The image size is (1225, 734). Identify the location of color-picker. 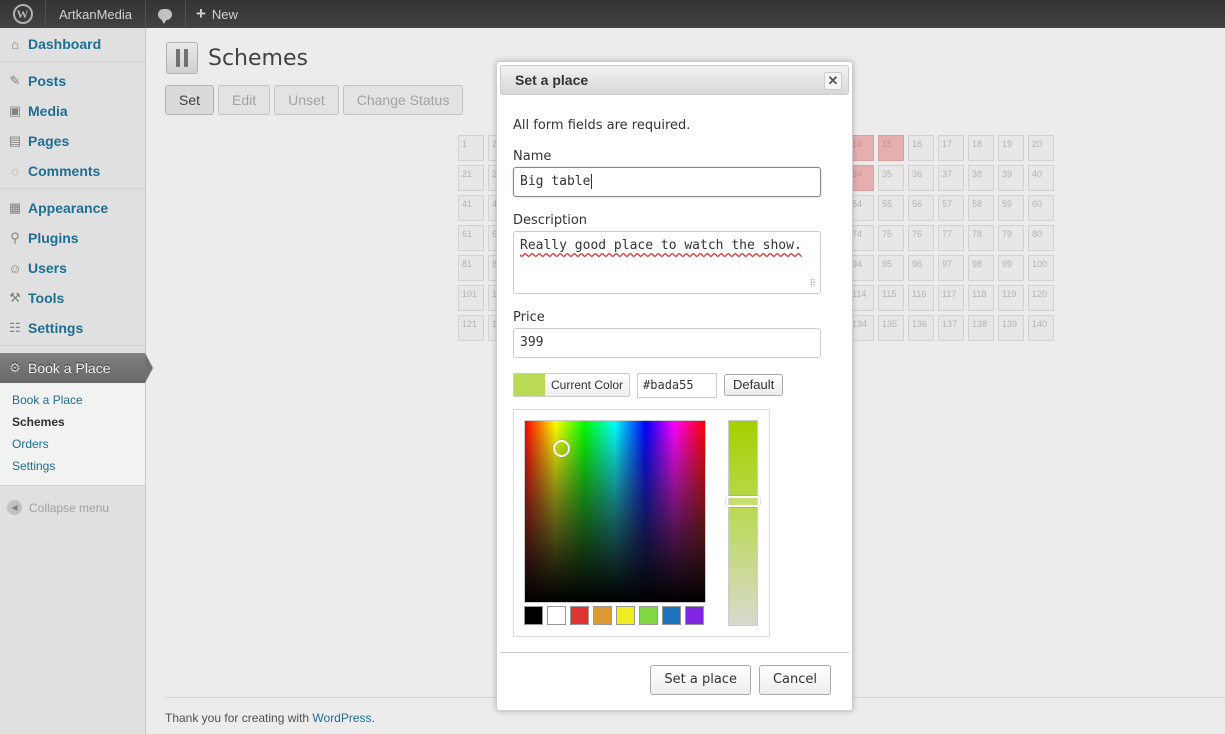
(641, 523).